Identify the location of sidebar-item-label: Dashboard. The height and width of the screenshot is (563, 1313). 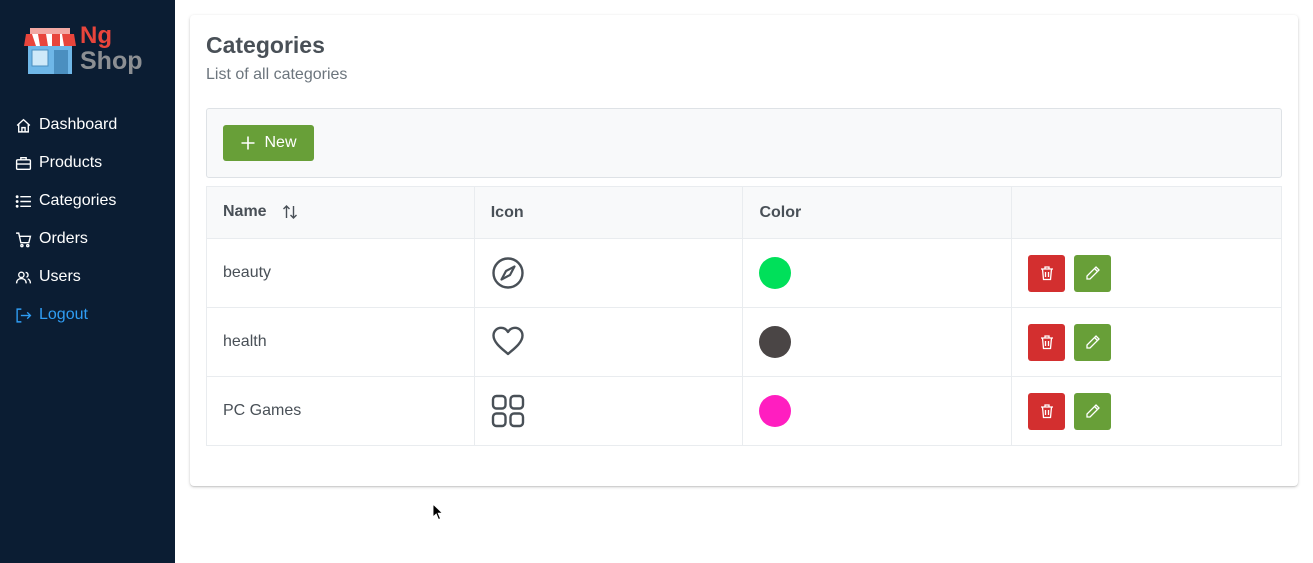
(78, 124).